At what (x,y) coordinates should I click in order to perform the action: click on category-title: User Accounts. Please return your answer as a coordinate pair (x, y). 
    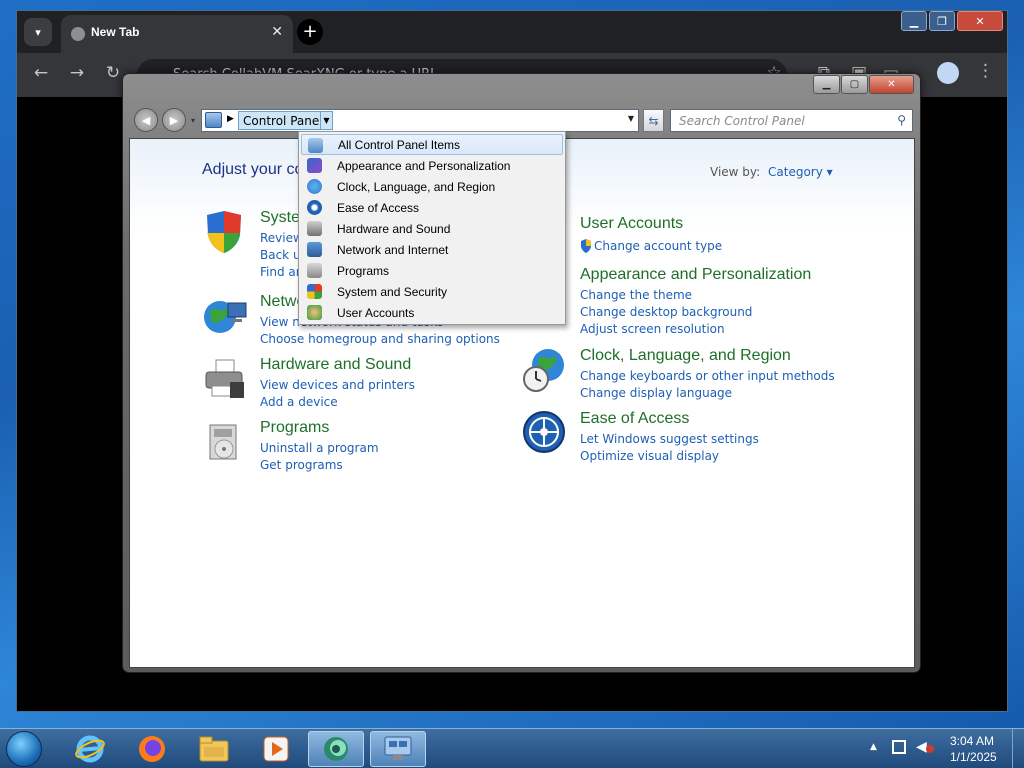
    Looking at the image, I should click on (631, 224).